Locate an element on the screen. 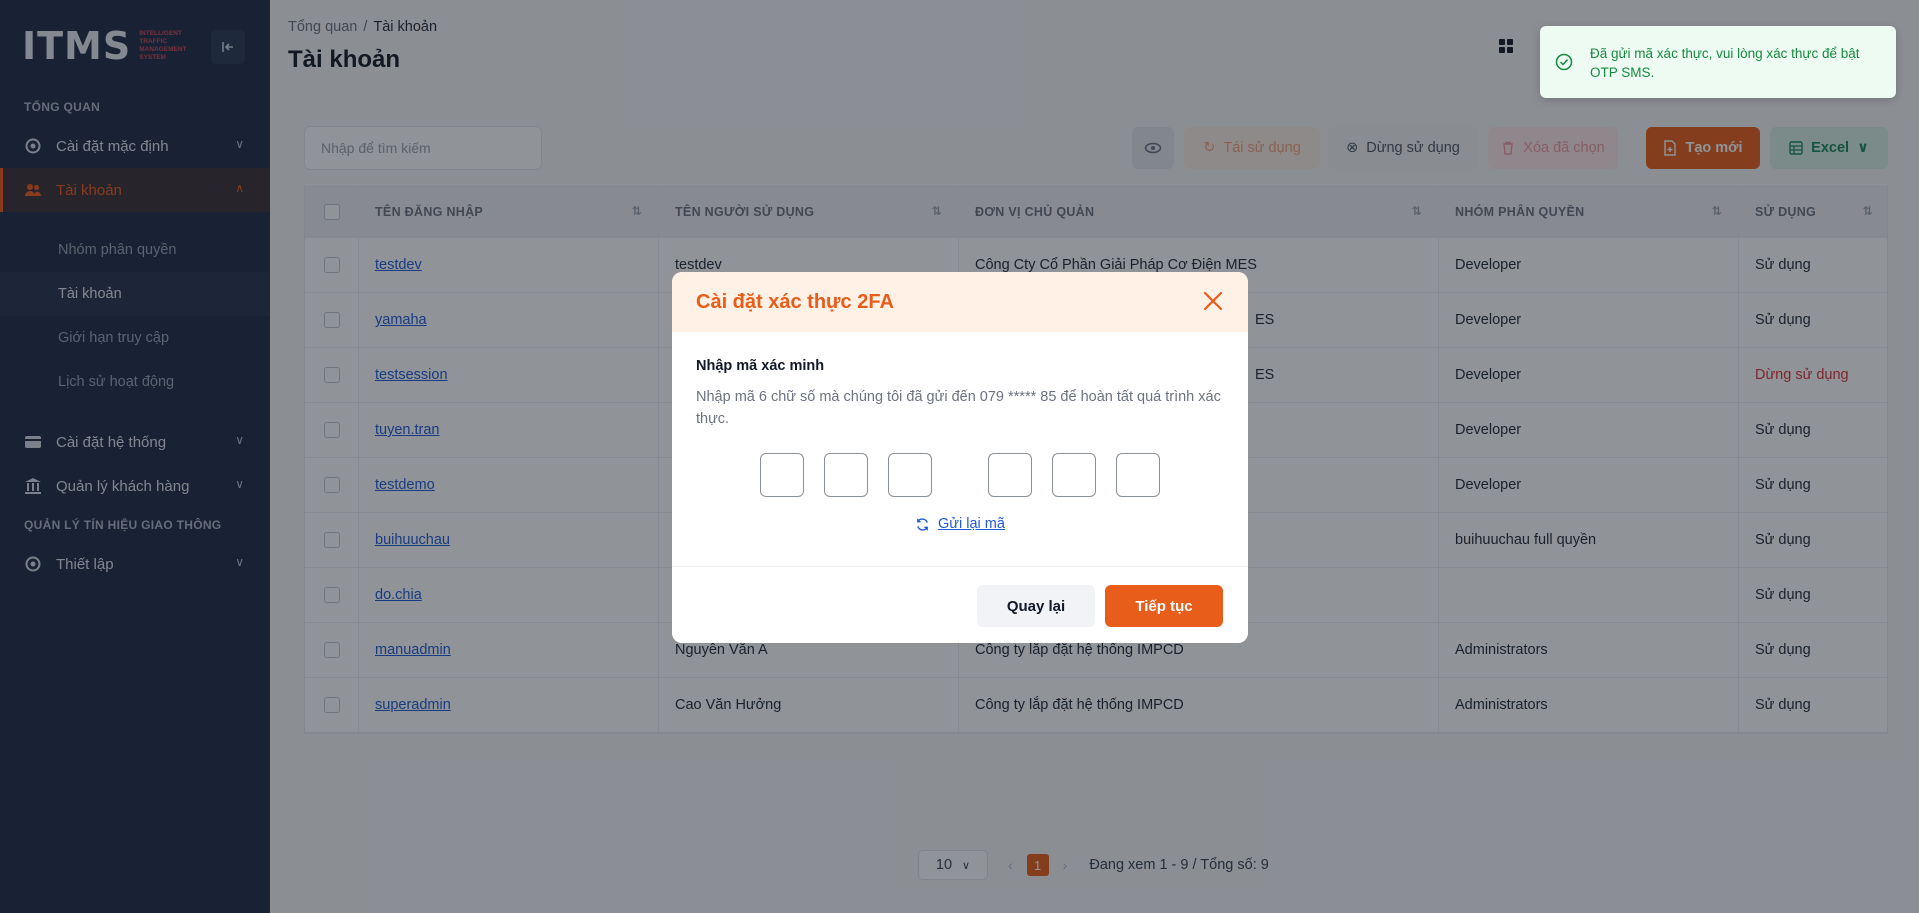 The height and width of the screenshot is (913, 1919). close-icon is located at coordinates (1213, 301).